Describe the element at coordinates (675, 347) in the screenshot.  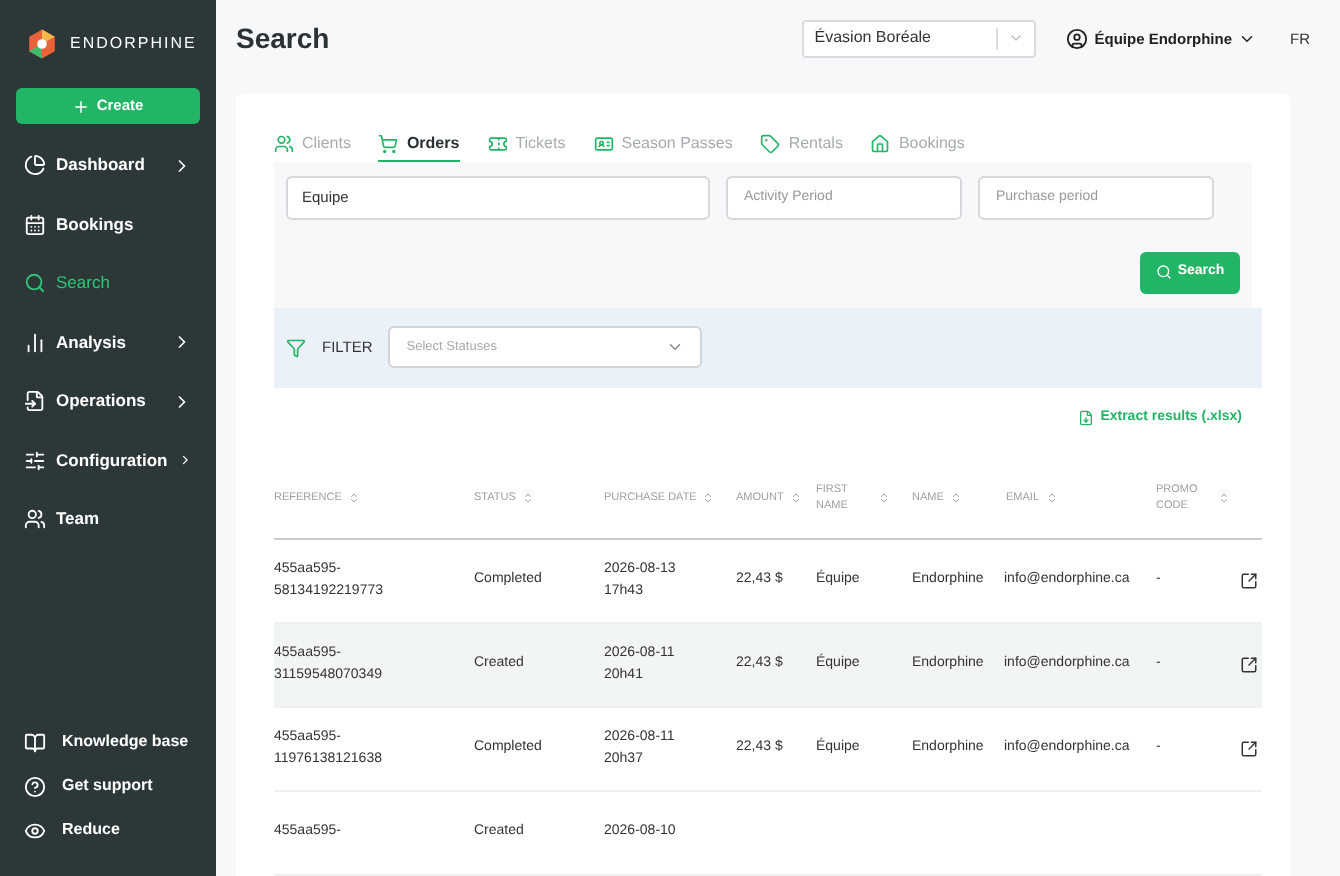
I see `chevron-icon` at that location.